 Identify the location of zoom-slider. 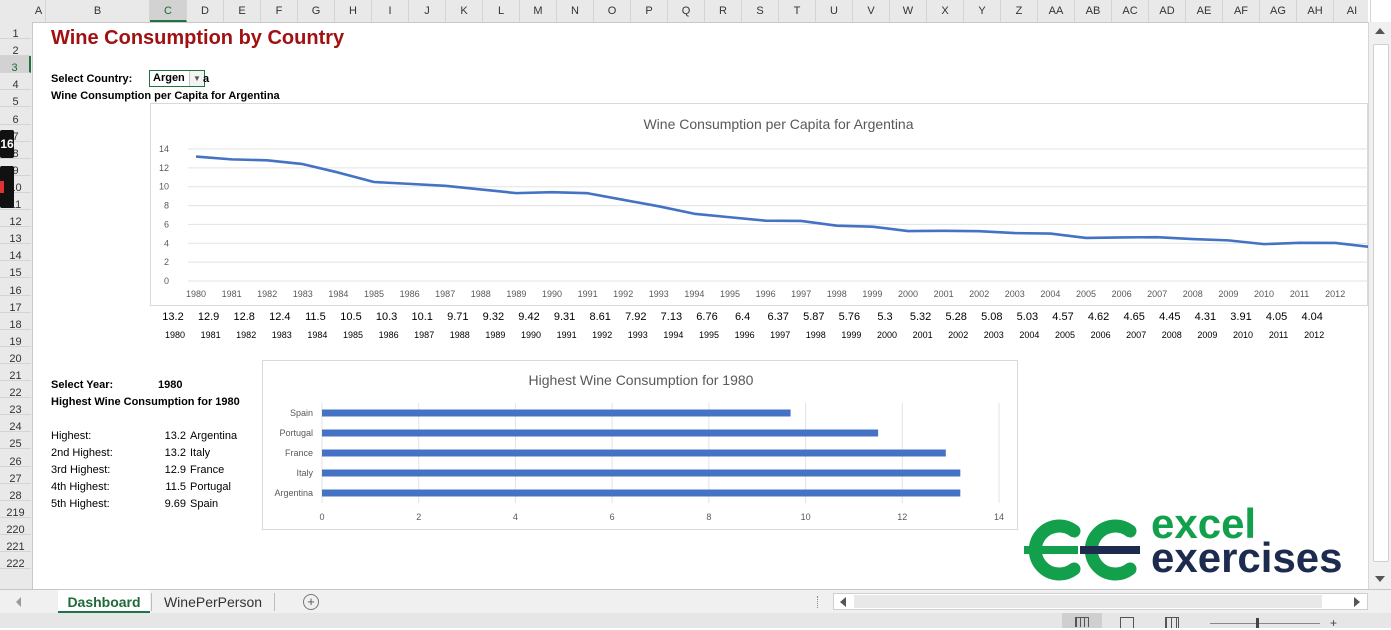
(1265, 623).